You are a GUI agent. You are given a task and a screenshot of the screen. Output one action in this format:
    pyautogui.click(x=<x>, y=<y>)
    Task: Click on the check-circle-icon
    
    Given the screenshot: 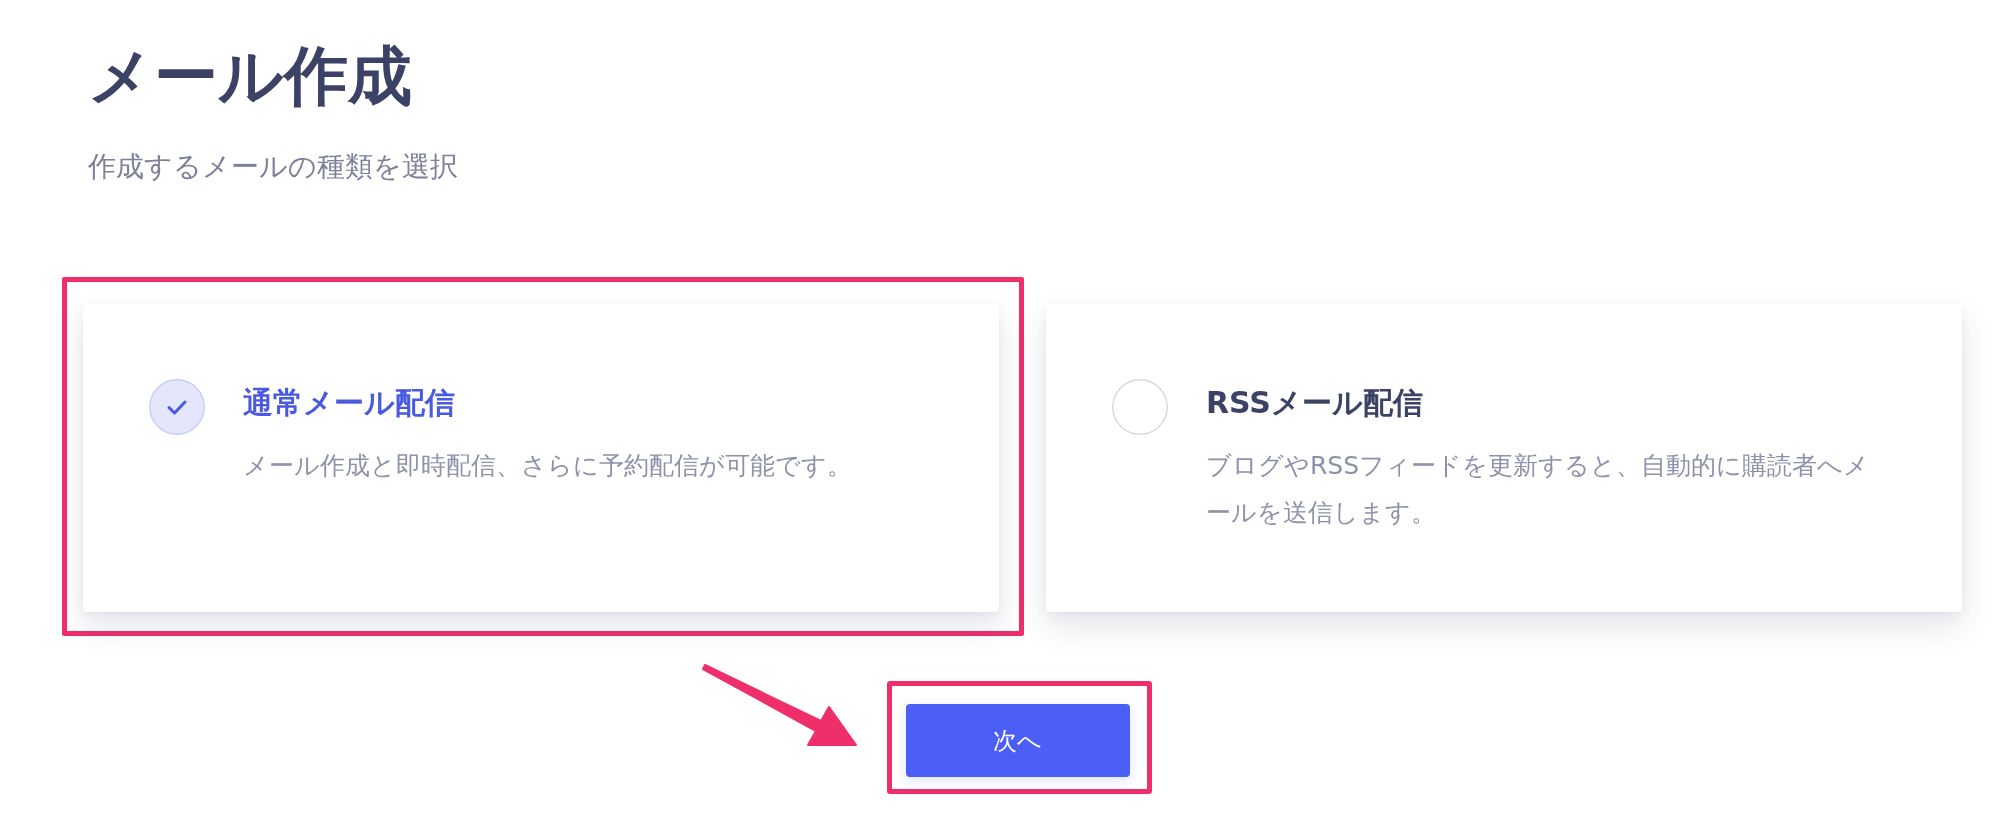 What is the action you would take?
    pyautogui.click(x=177, y=407)
    